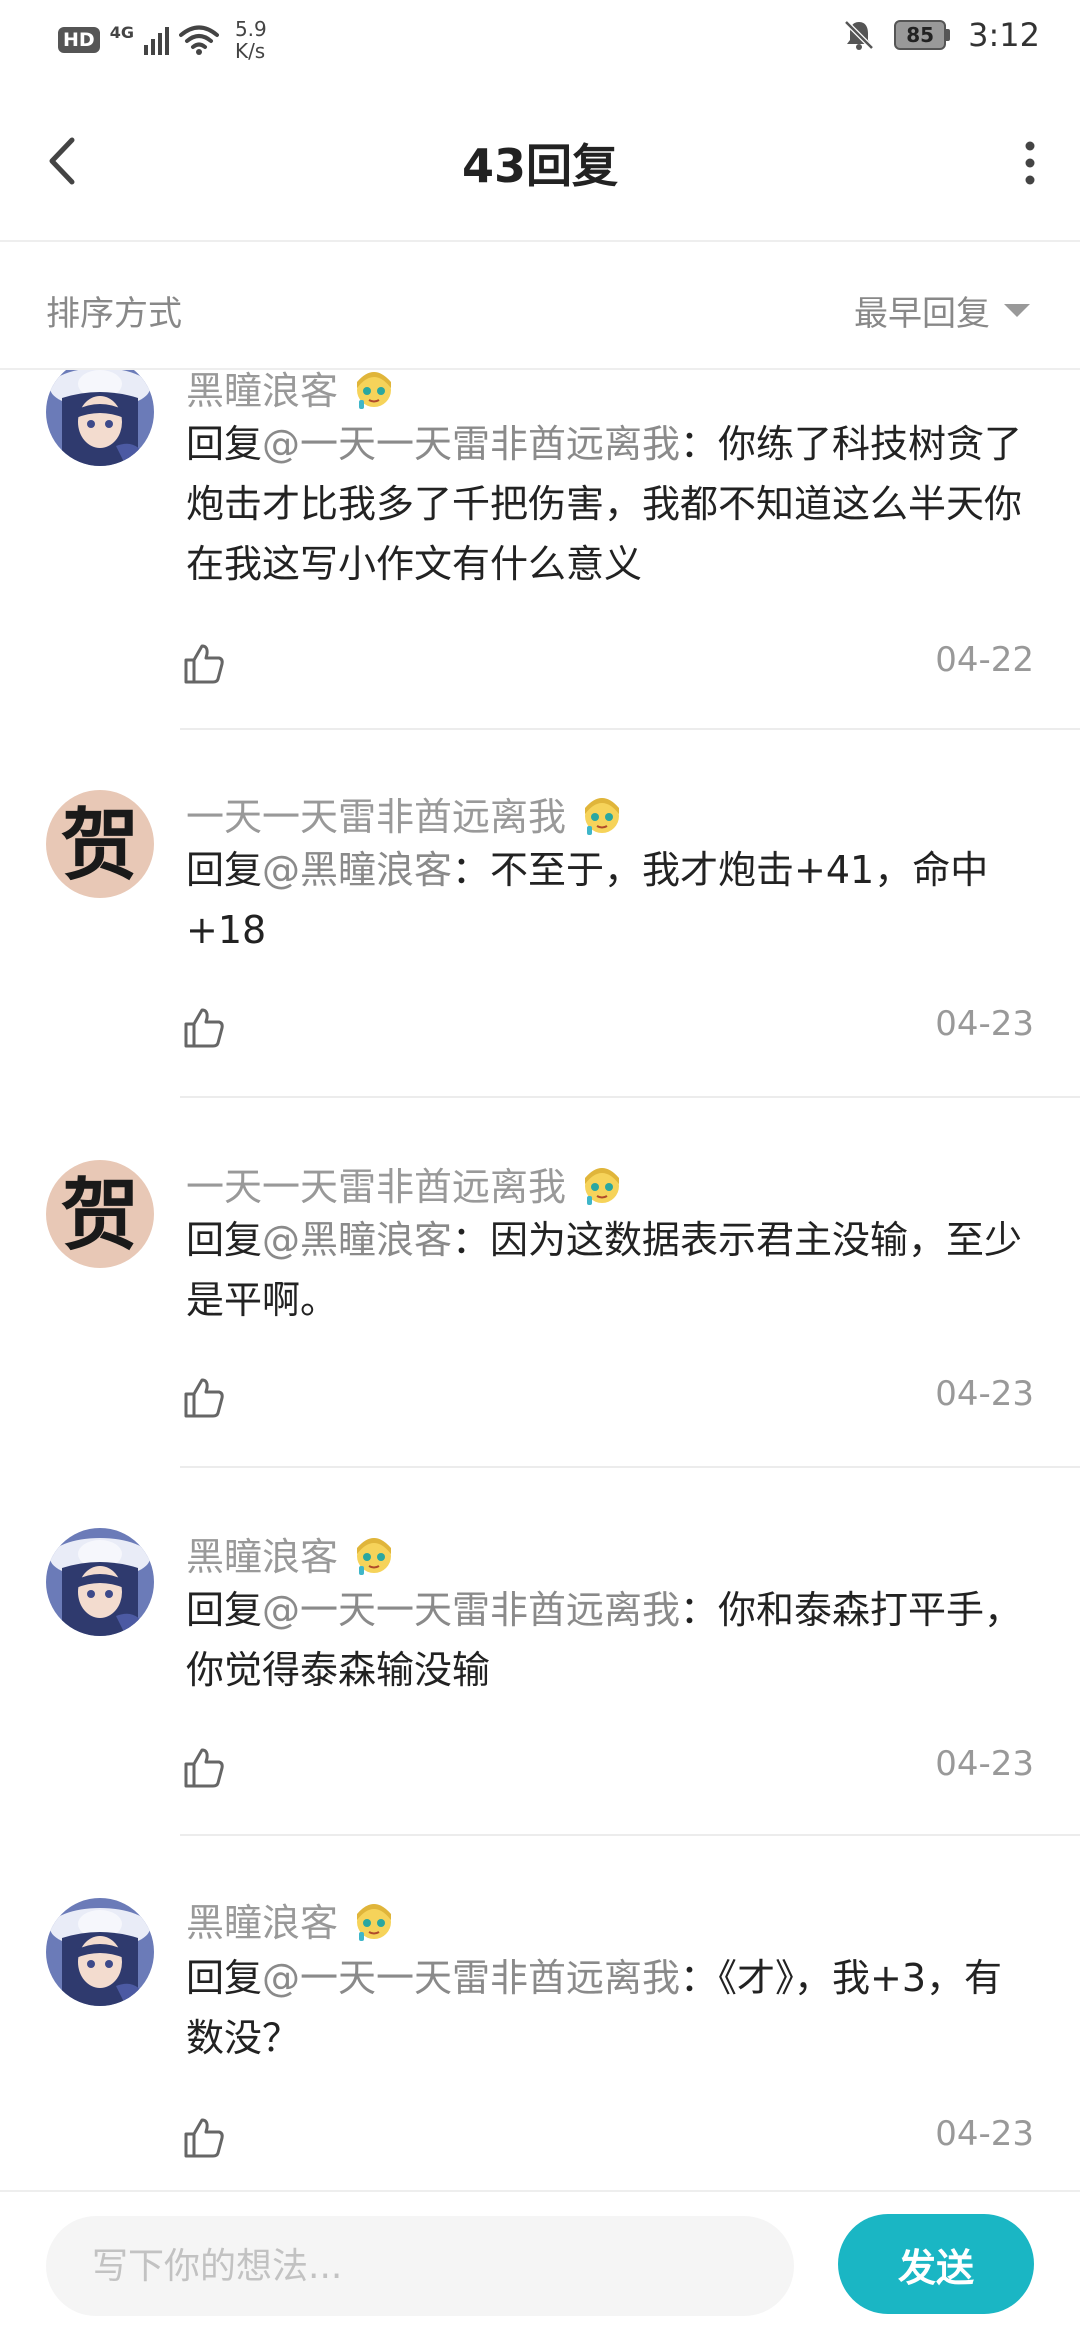 Image resolution: width=1080 pixels, height=2340 pixels. What do you see at coordinates (79, 40) in the screenshot?
I see `hd-badge: HD` at bounding box center [79, 40].